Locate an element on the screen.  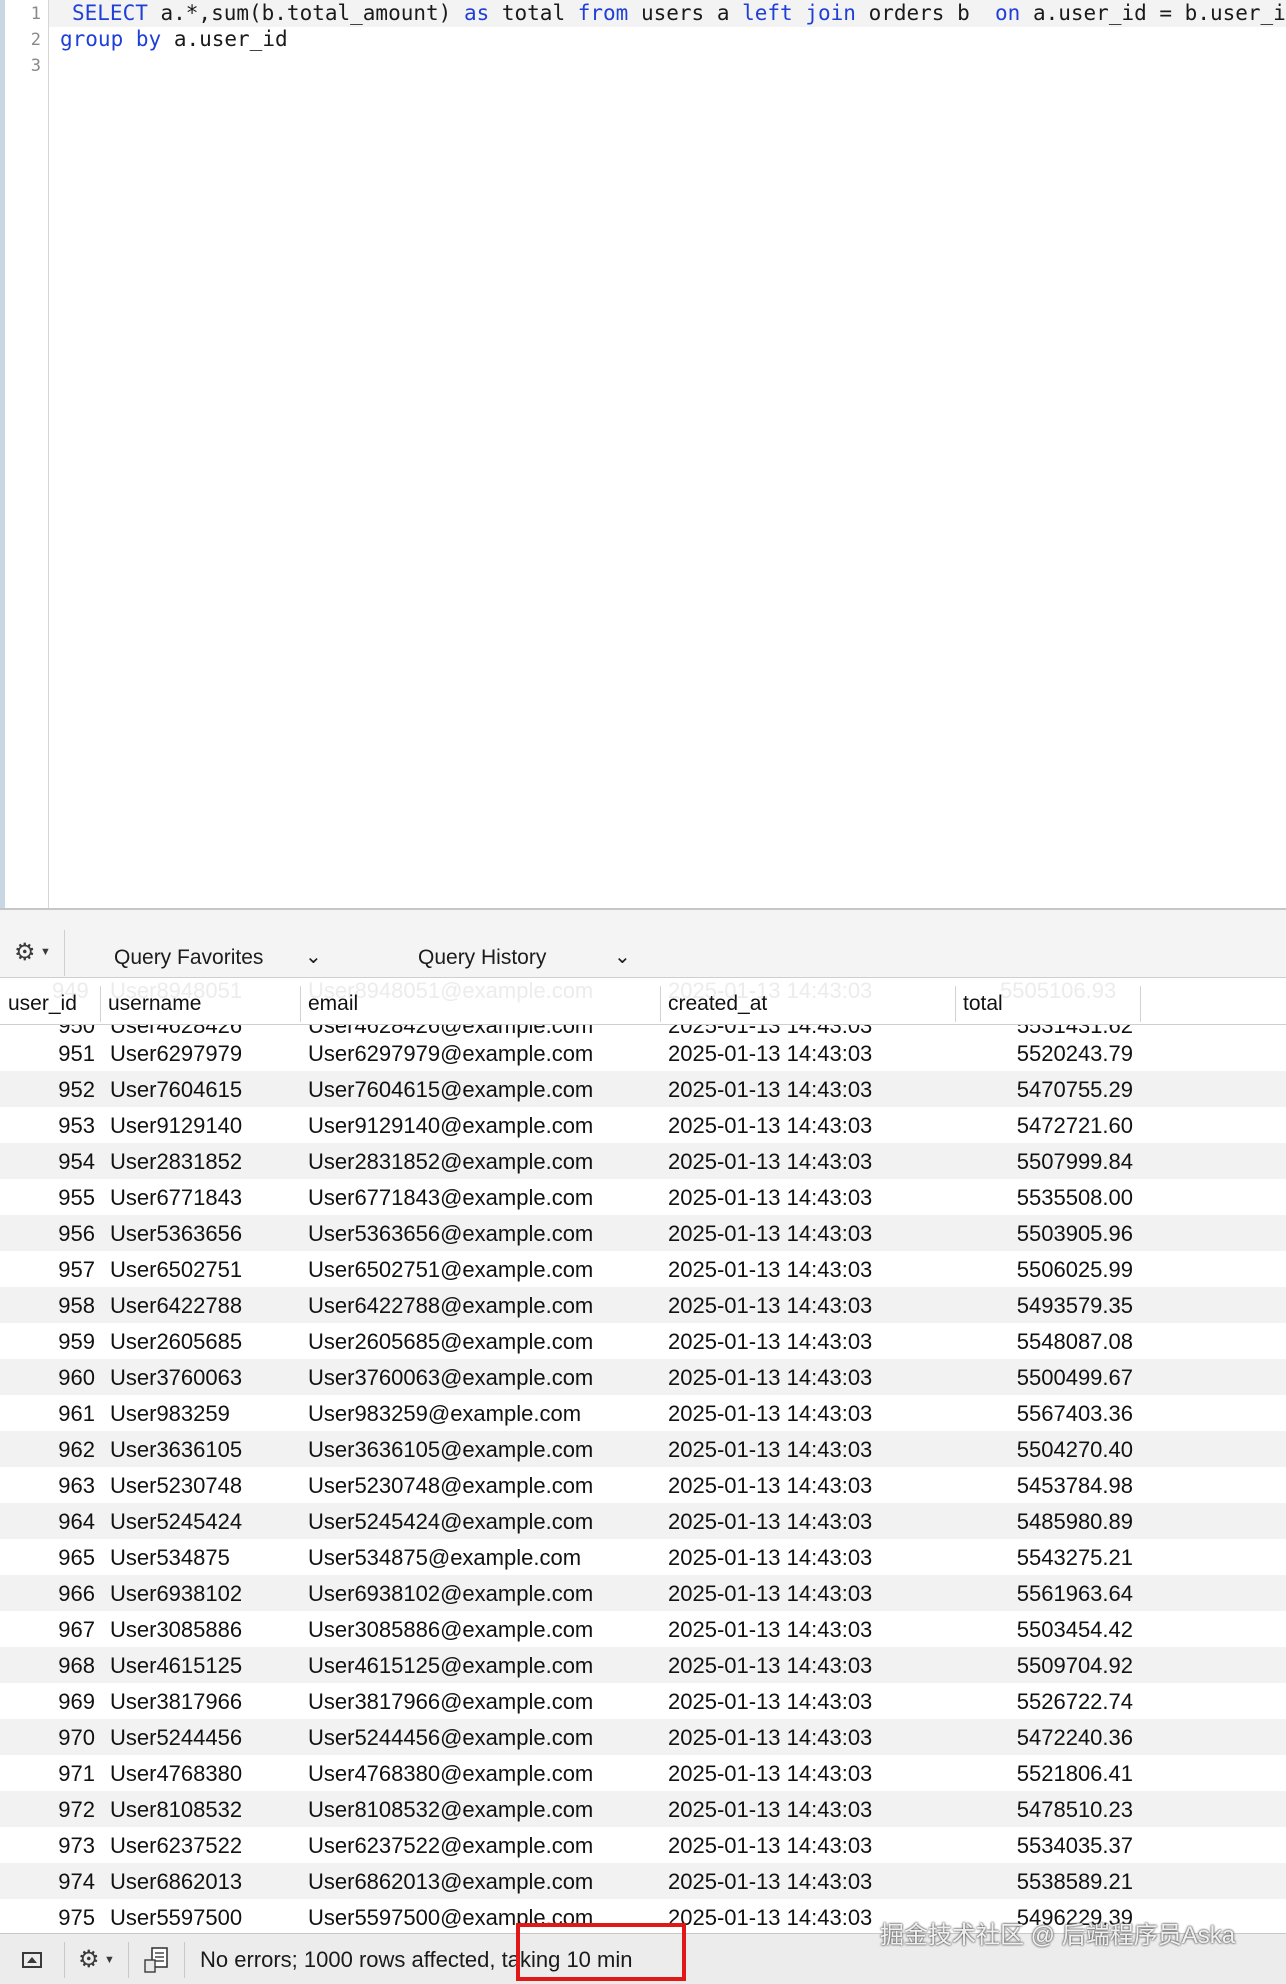
column-header-total: total is located at coordinates (1047, 1004).